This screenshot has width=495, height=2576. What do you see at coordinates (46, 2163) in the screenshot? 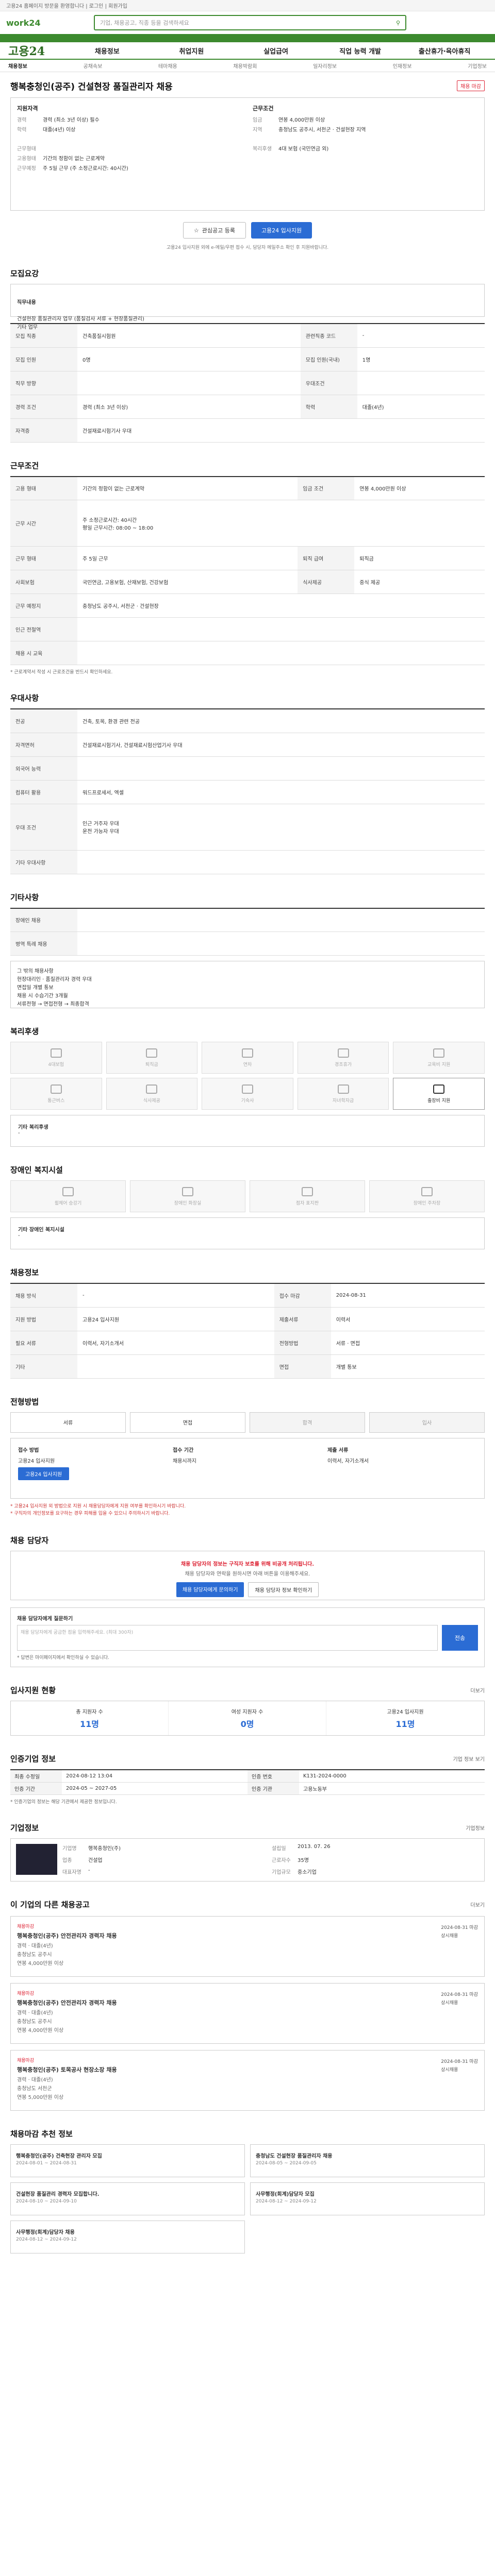
I see `news-date: 2024-08-01 ~ 2024-08-31` at bounding box center [46, 2163].